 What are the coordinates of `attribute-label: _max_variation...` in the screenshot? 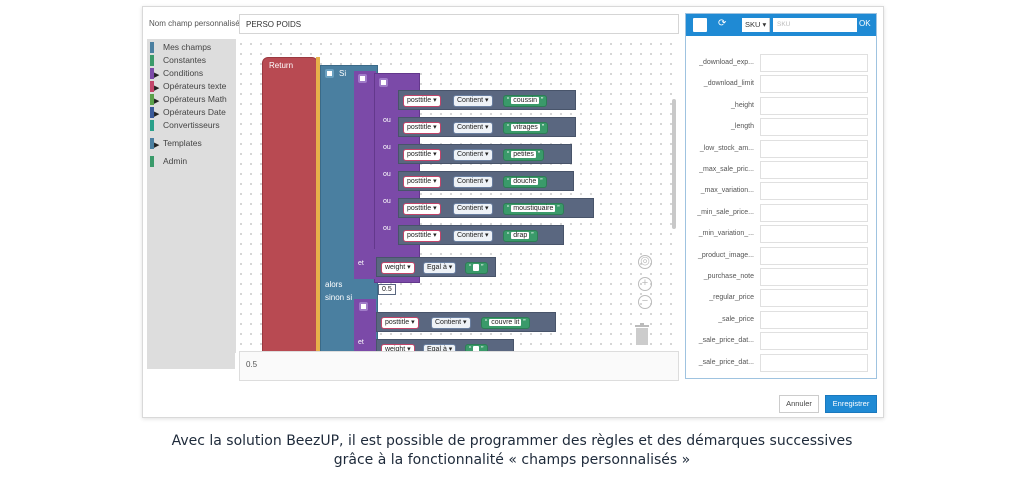 It's located at (727, 191).